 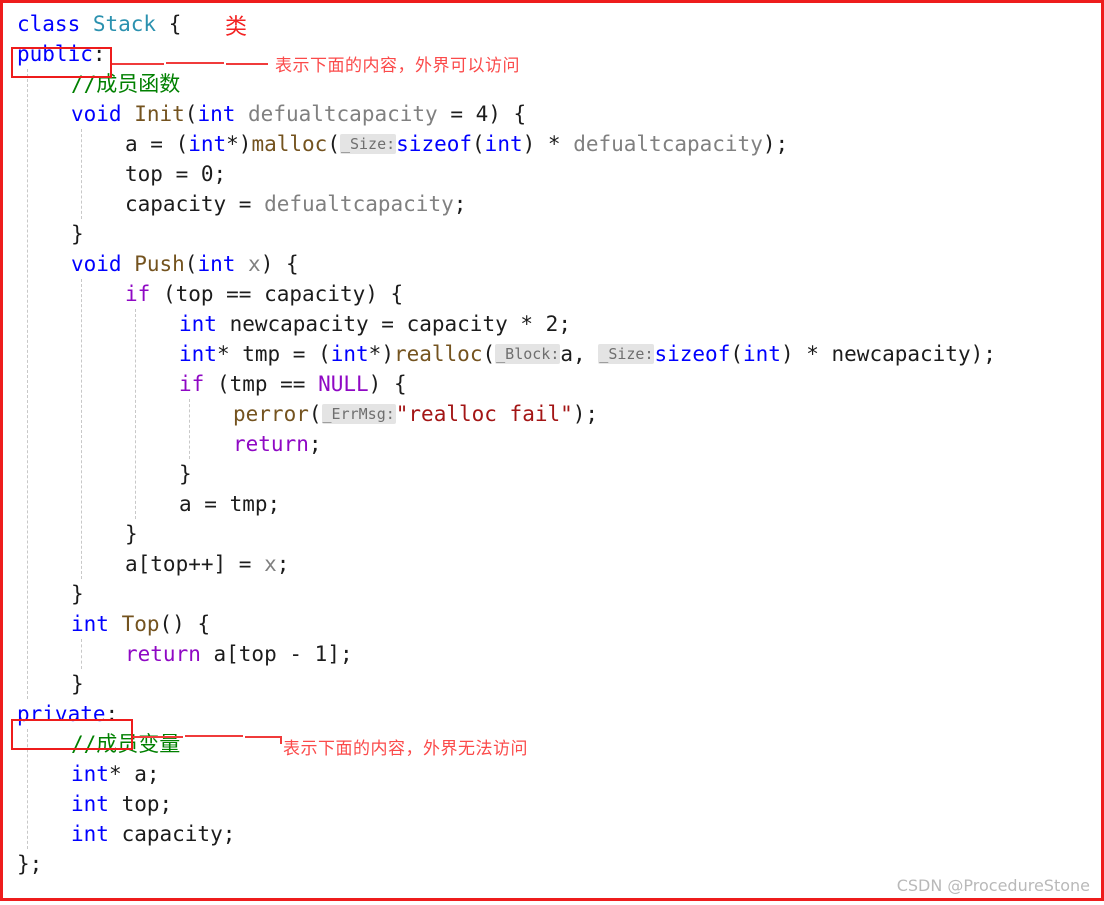 I want to click on code-token: top;, so click(x=147, y=804).